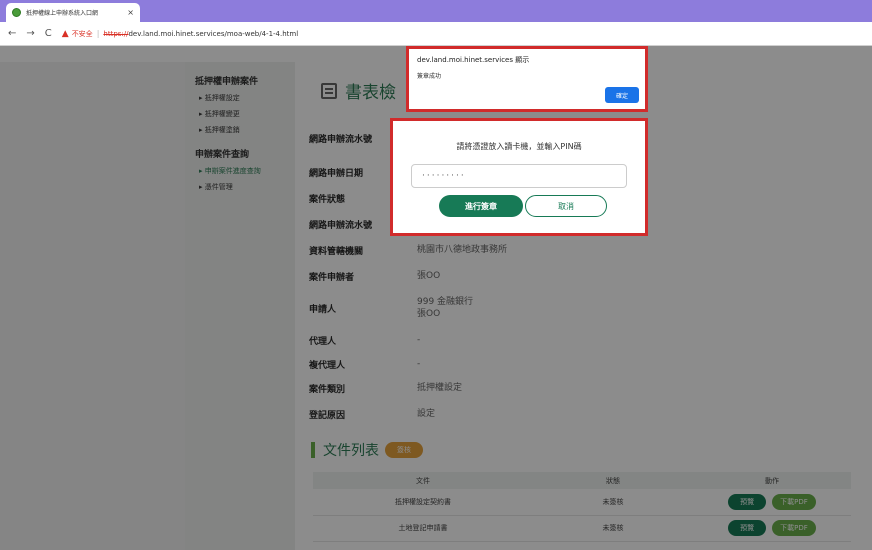 Image resolution: width=872 pixels, height=550 pixels. Describe the element at coordinates (429, 76) in the screenshot. I see `alert-message: 簽章成功` at that location.